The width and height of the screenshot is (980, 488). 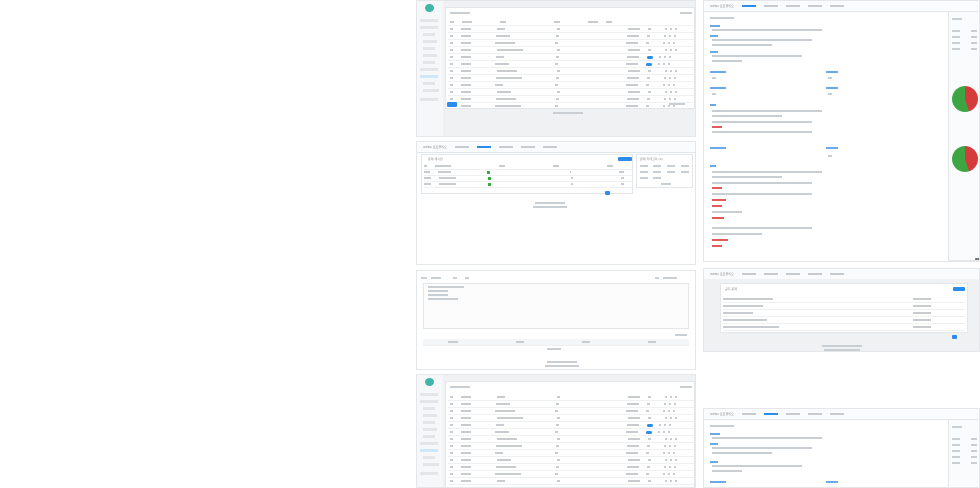 What do you see at coordinates (963, 136) in the screenshot?
I see `stats-sidebar` at bounding box center [963, 136].